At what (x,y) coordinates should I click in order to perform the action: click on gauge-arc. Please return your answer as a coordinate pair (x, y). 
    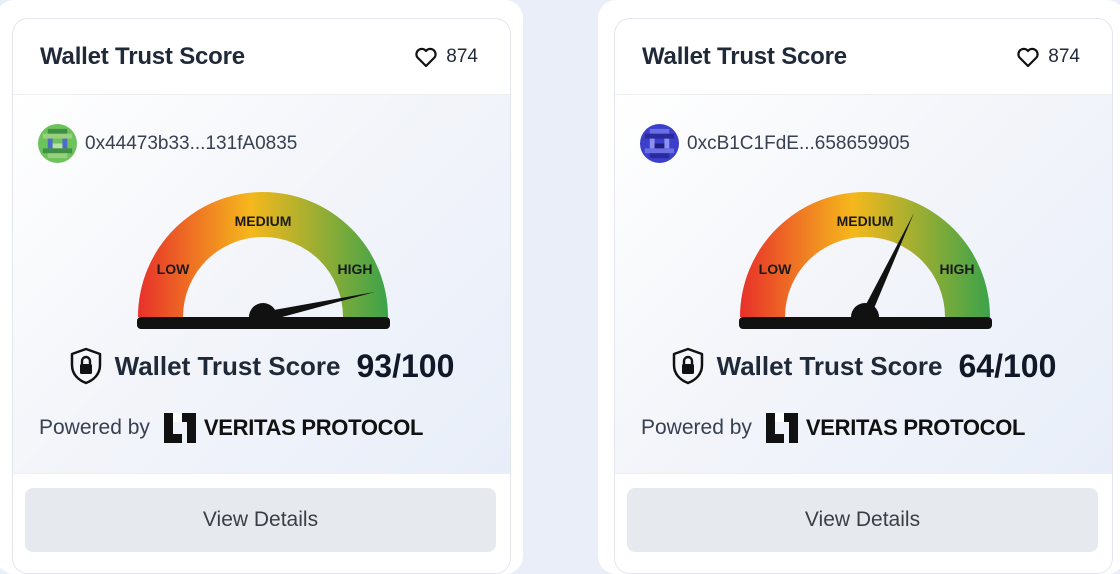
    Looking at the image, I should click on (865, 254).